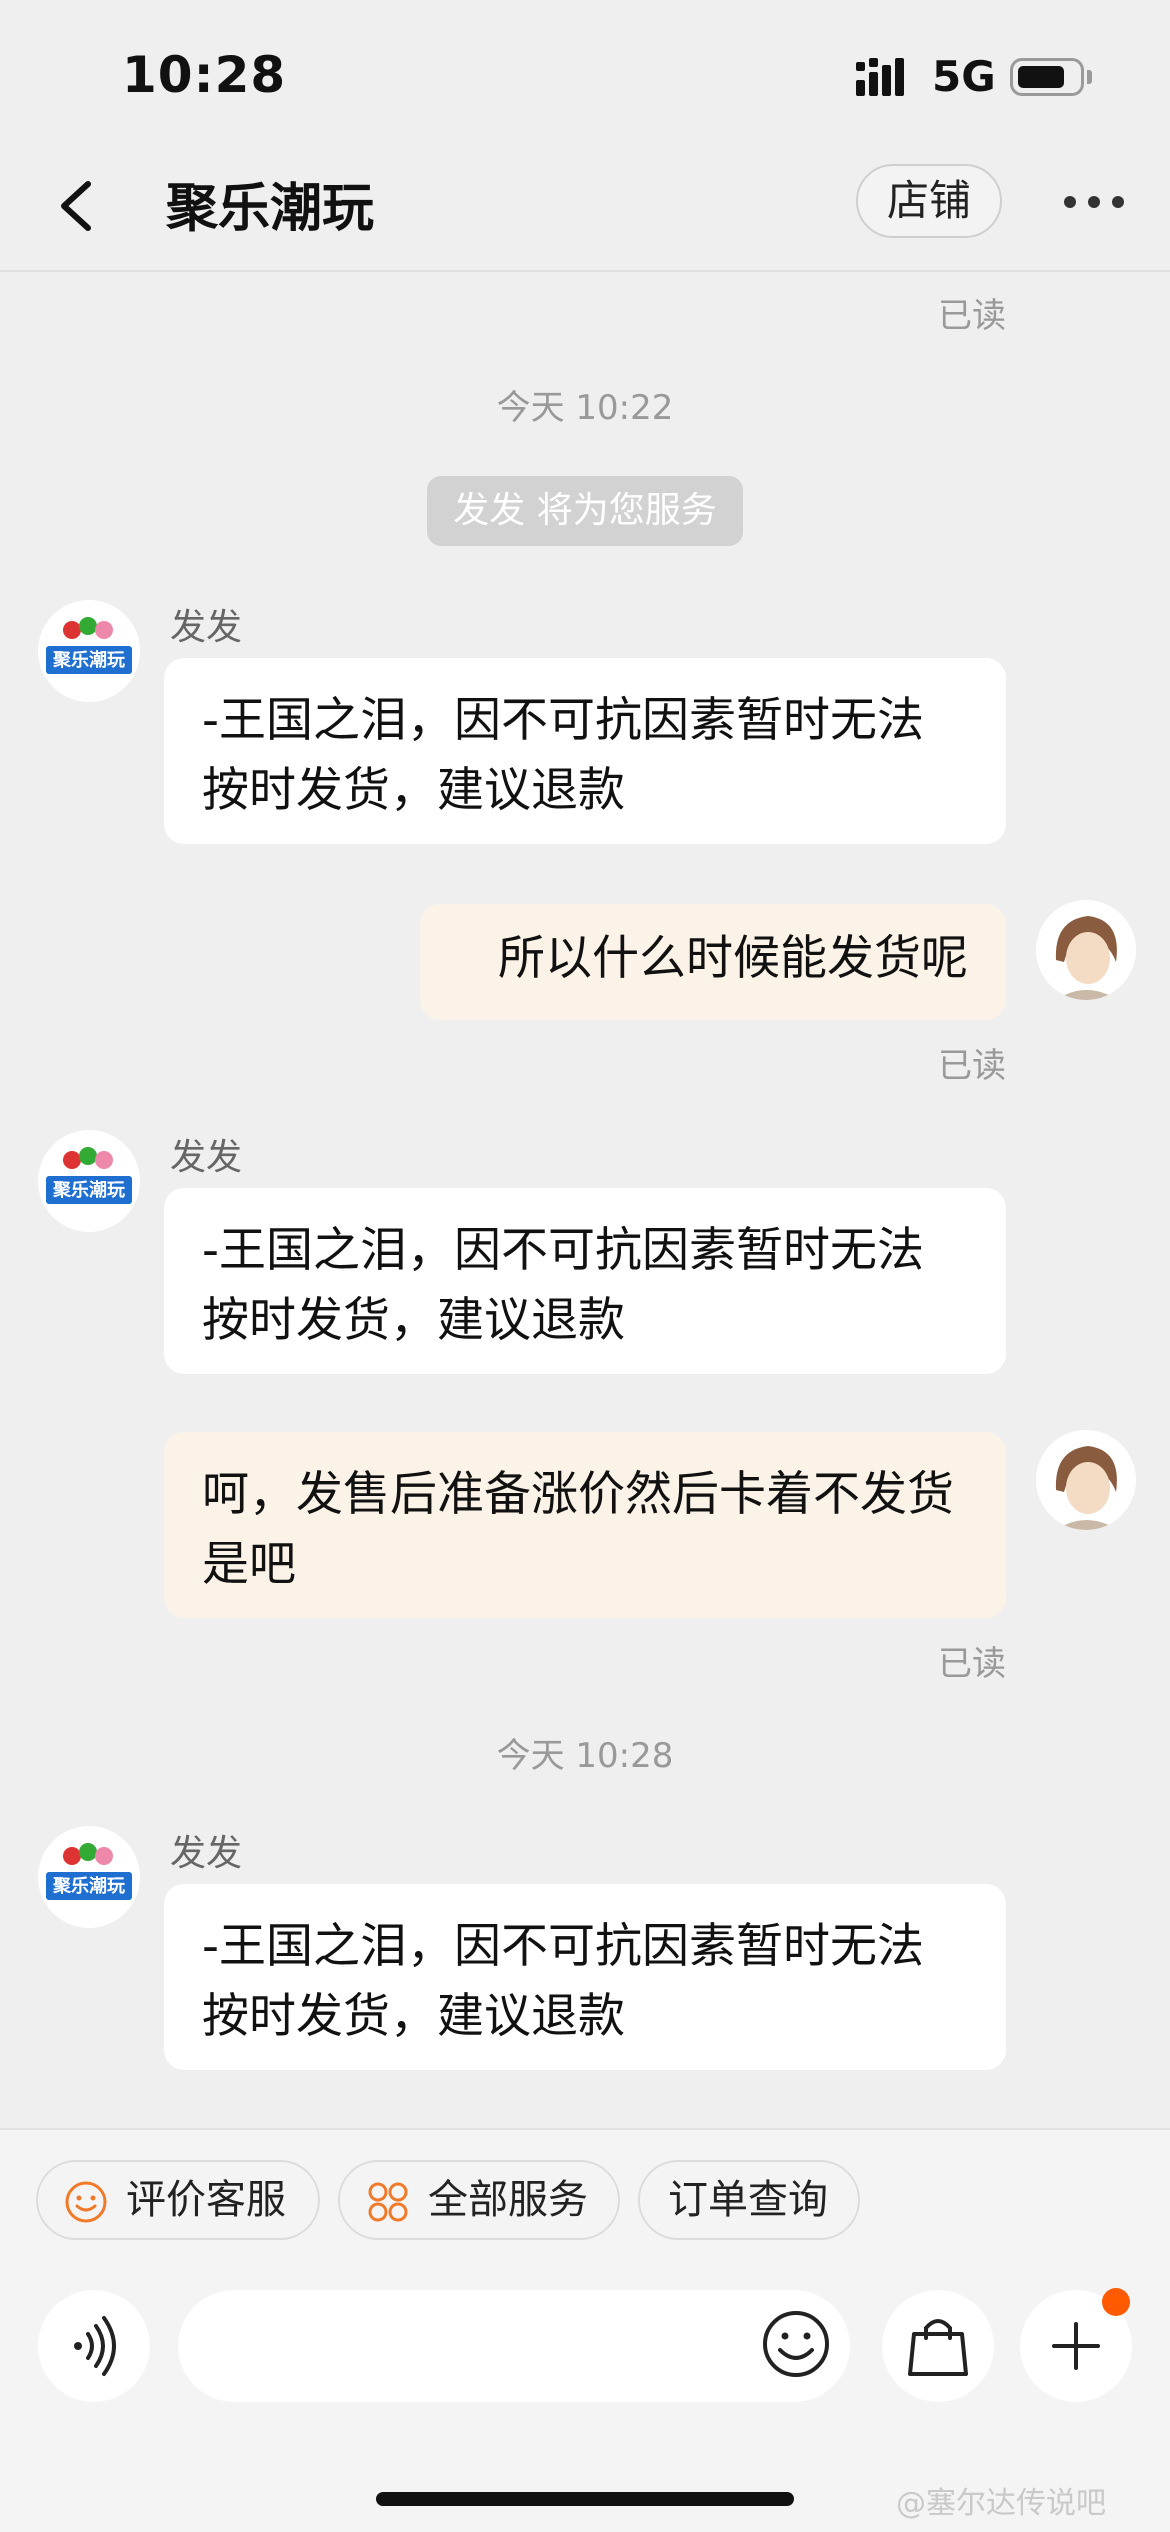 The height and width of the screenshot is (2532, 1170). I want to click on time-divider: 今天 10:28, so click(585, 1756).